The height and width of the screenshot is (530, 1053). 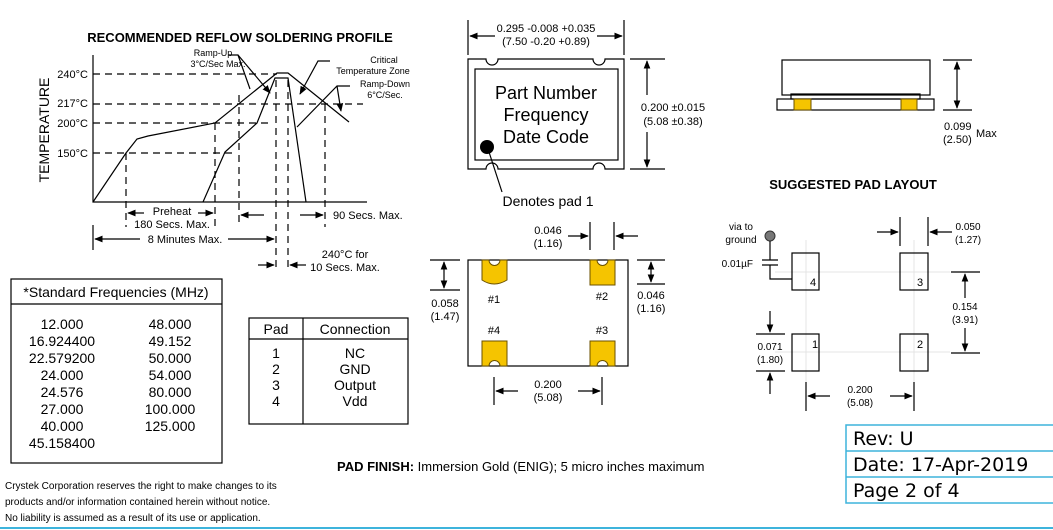 What do you see at coordinates (355, 329) in the screenshot?
I see `connection-header: Connection` at bounding box center [355, 329].